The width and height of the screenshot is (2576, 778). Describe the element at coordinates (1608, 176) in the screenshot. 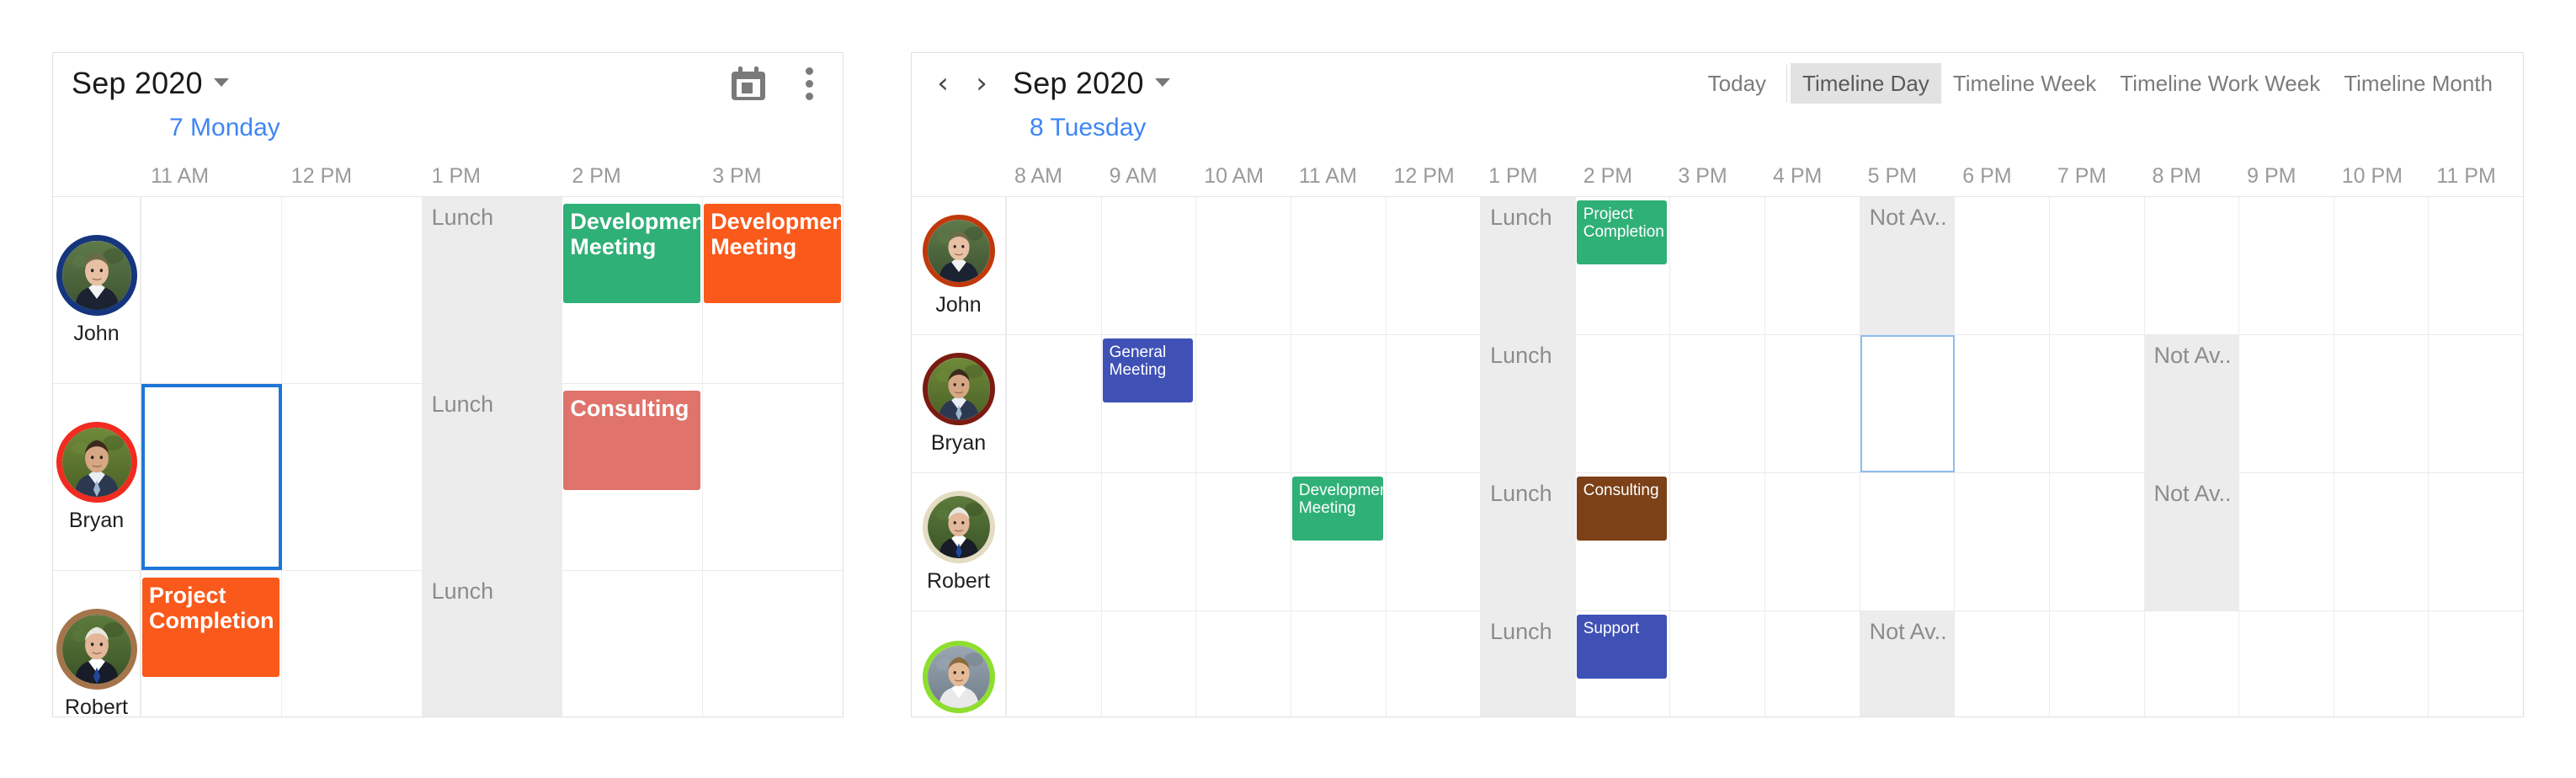

I see `right-time-tick: 2 PM` at that location.